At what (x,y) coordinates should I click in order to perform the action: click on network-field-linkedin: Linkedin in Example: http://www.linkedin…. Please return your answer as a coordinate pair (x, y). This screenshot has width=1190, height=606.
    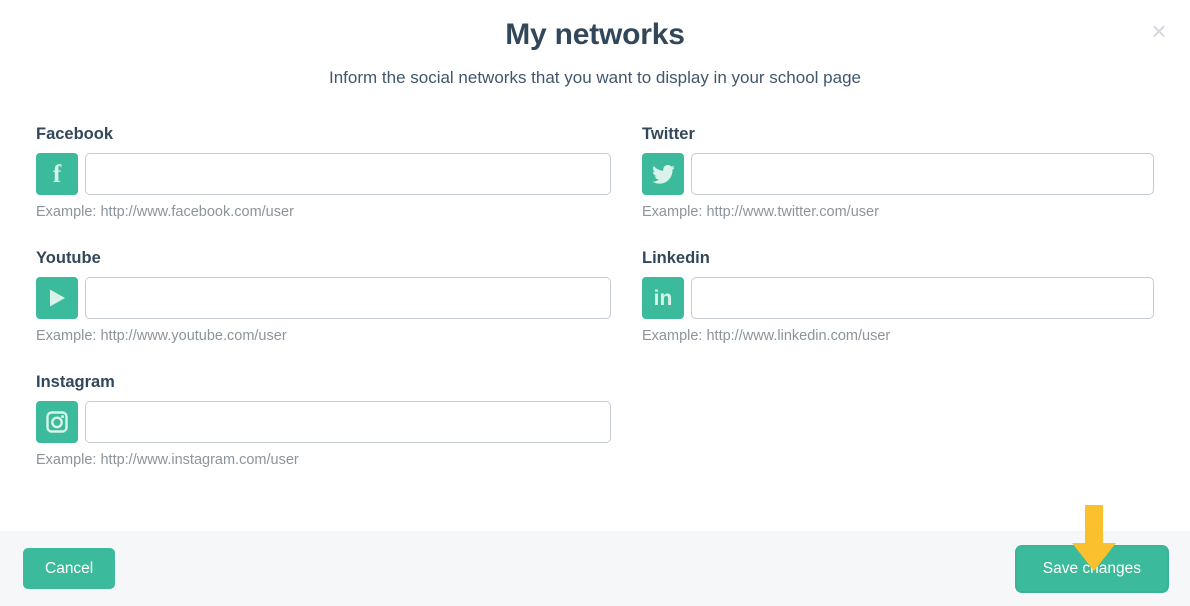
    Looking at the image, I should click on (898, 296).